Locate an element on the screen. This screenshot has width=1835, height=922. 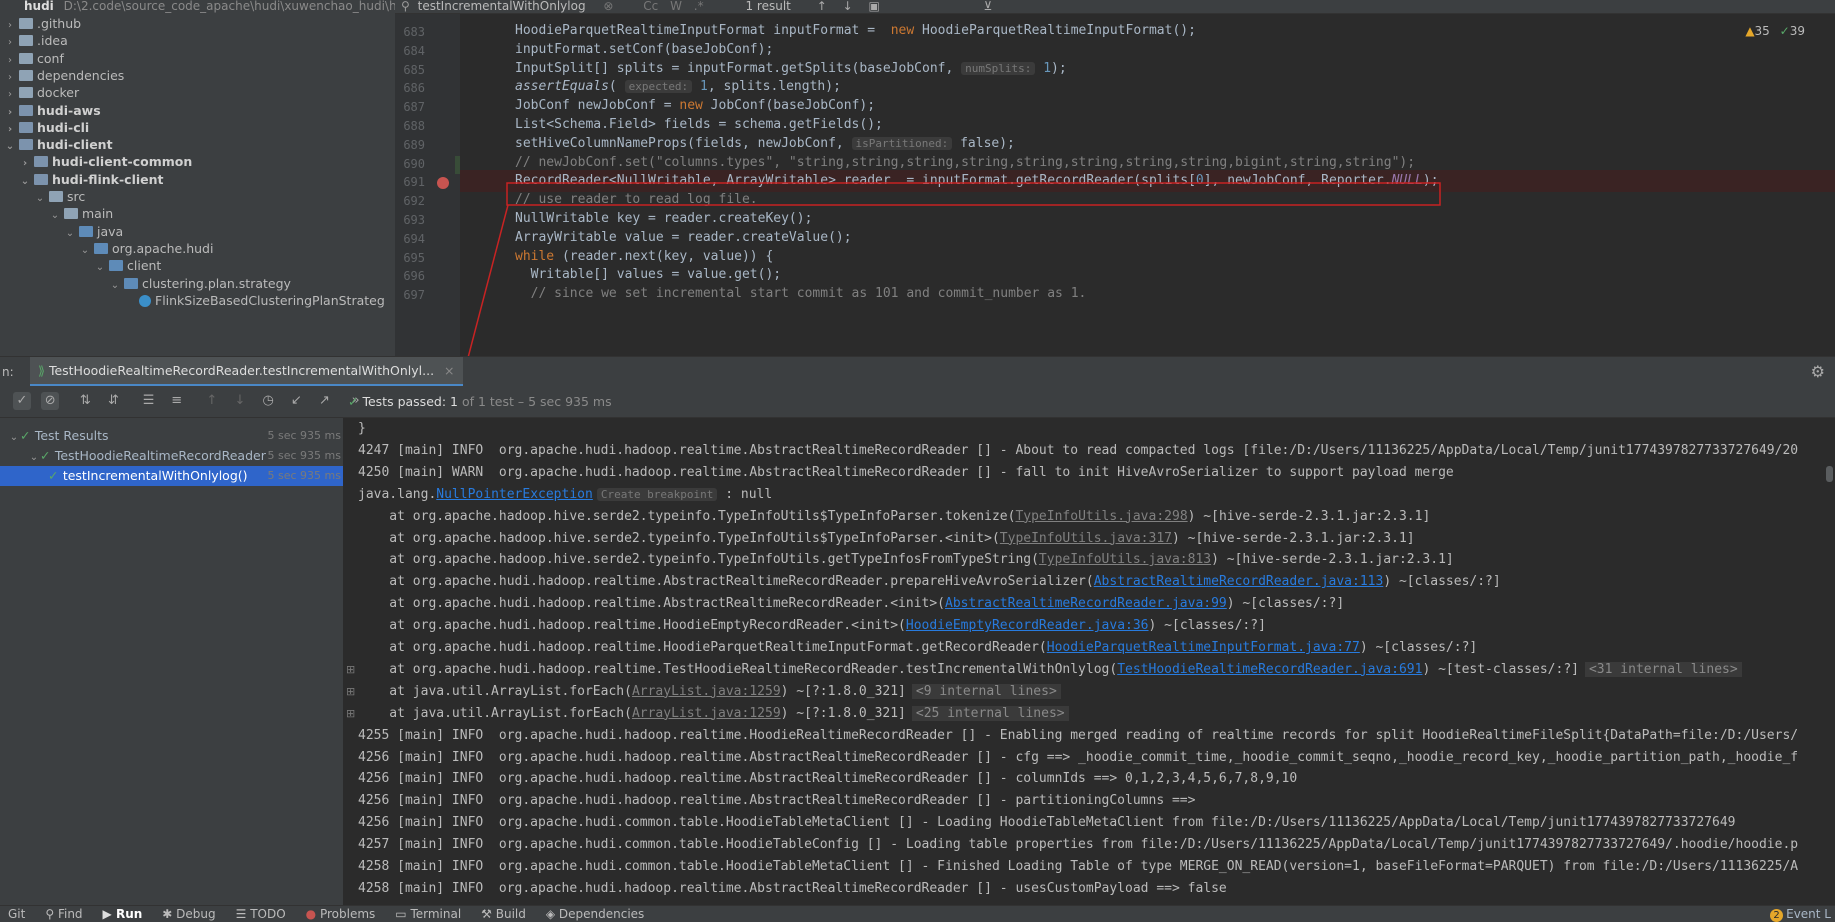
sort-alpha-icon: ⇅ is located at coordinates (85, 401).